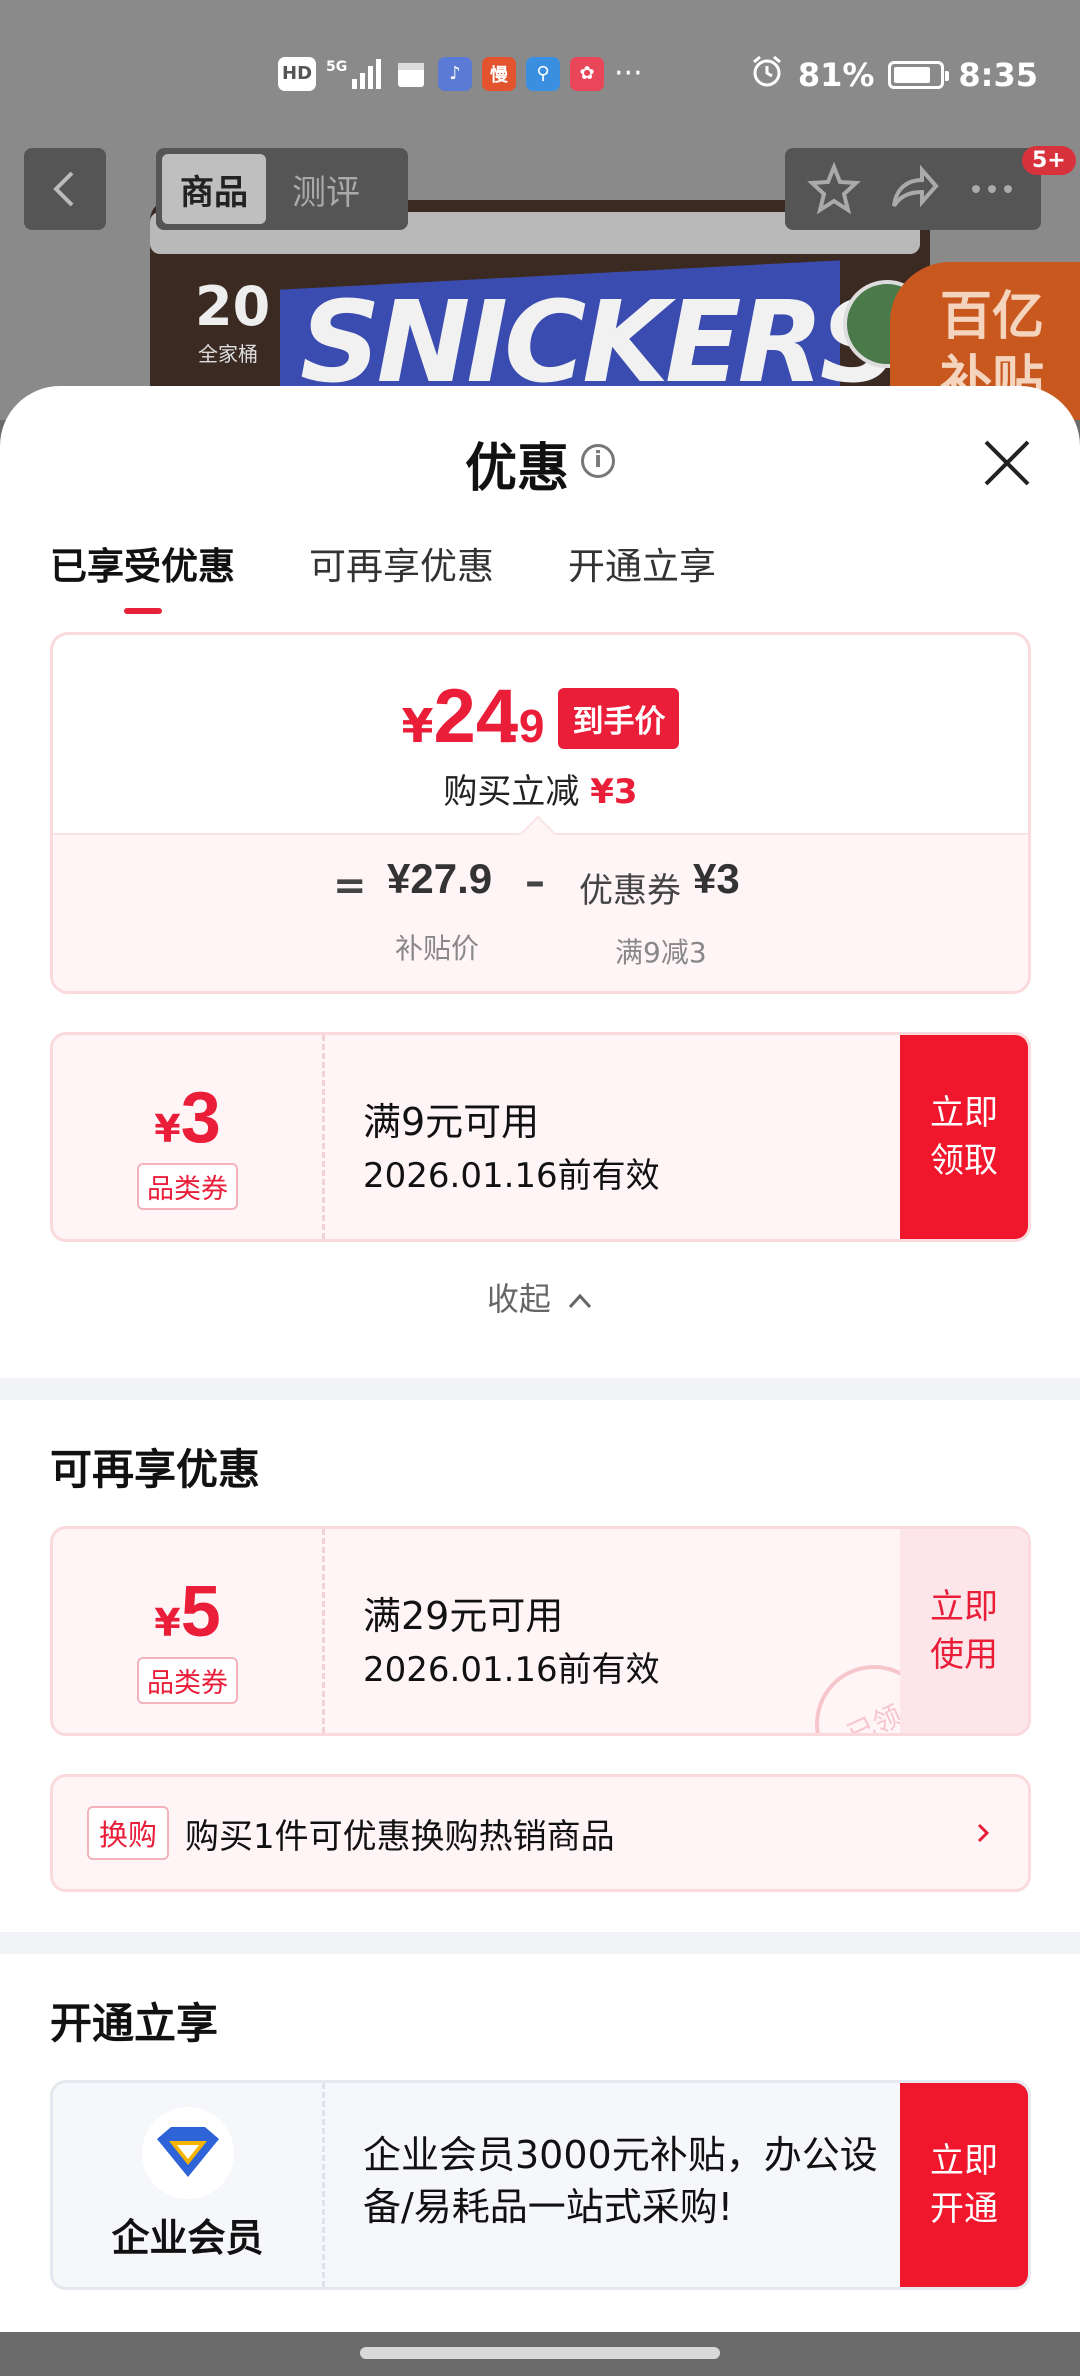 Image resolution: width=1080 pixels, height=2376 pixels. Describe the element at coordinates (455, 73) in the screenshot. I see `music-app-icon: ♪` at that location.